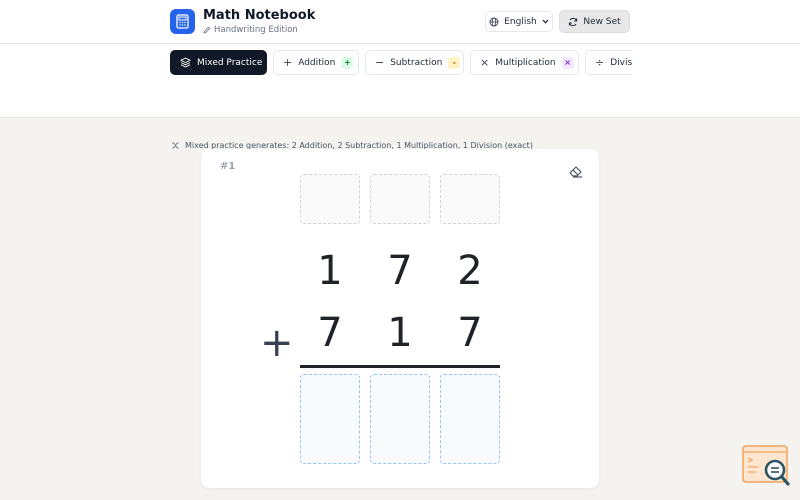 The image size is (800, 500). Describe the element at coordinates (380, 62) in the screenshot. I see `minus-icon: −` at that location.